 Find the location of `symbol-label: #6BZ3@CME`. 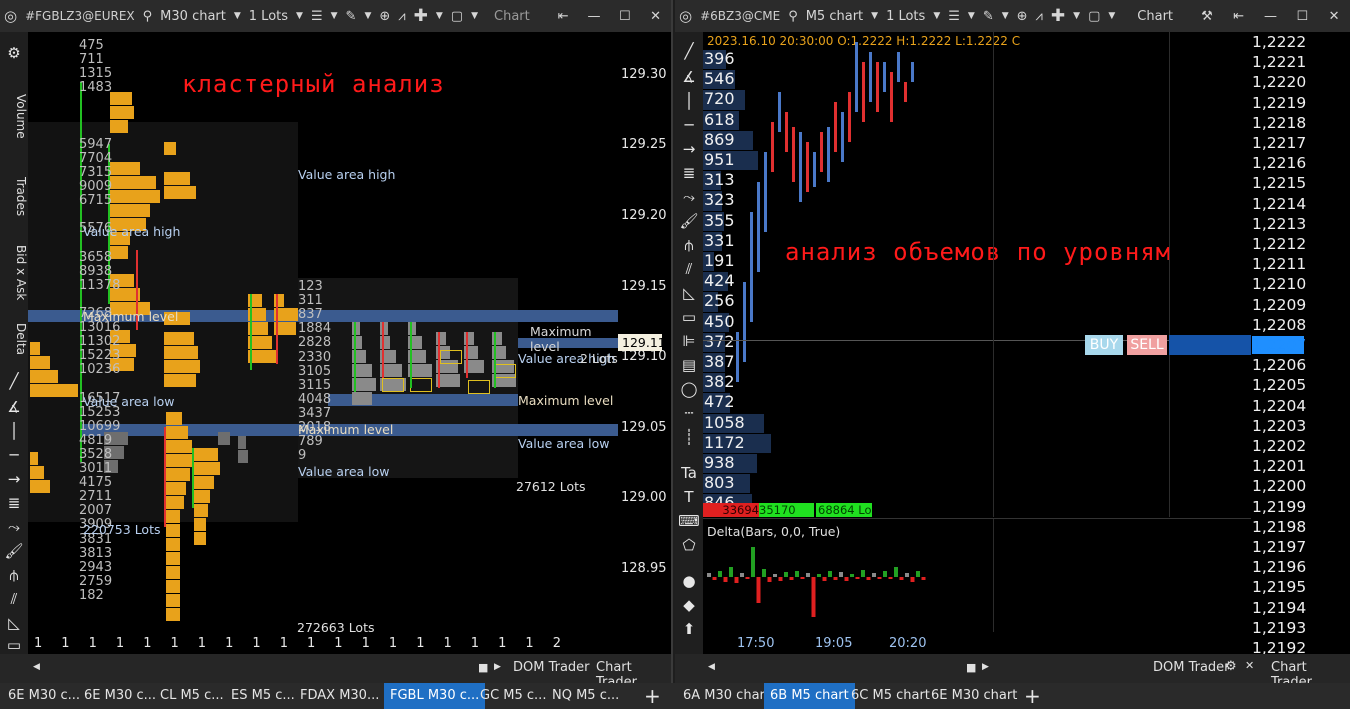

symbol-label: #6BZ3@CME is located at coordinates (740, 16).